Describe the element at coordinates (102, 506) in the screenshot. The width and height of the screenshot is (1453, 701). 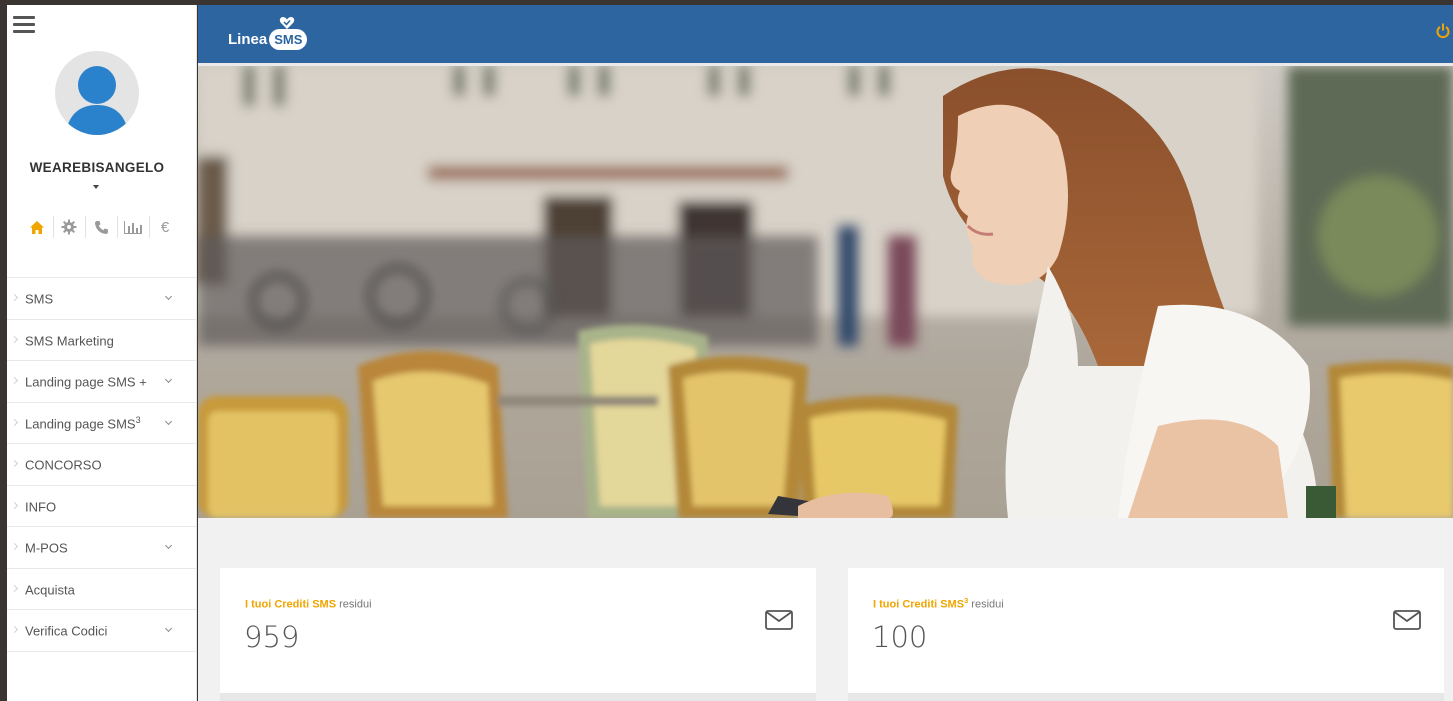
I see `sidebar-item-info: INFO` at that location.